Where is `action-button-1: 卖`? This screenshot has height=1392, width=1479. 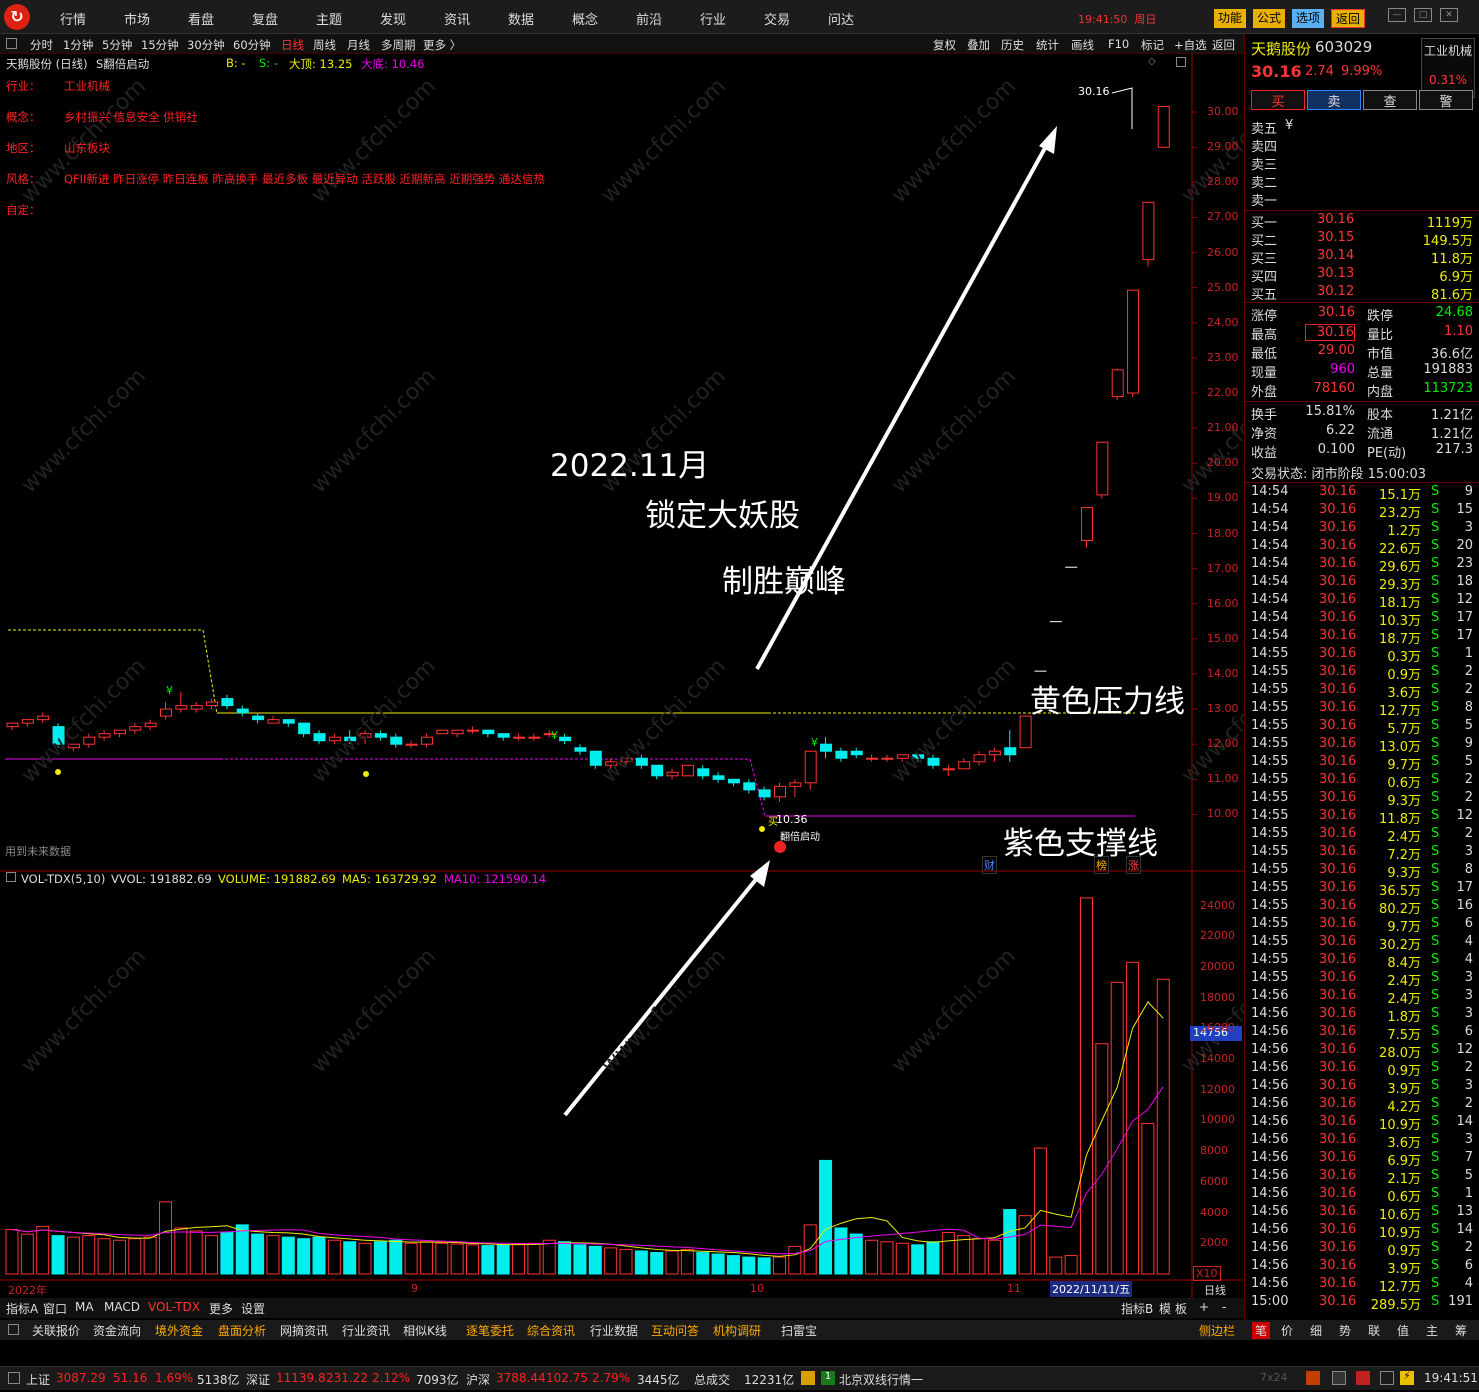 action-button-1: 卖 is located at coordinates (1334, 100).